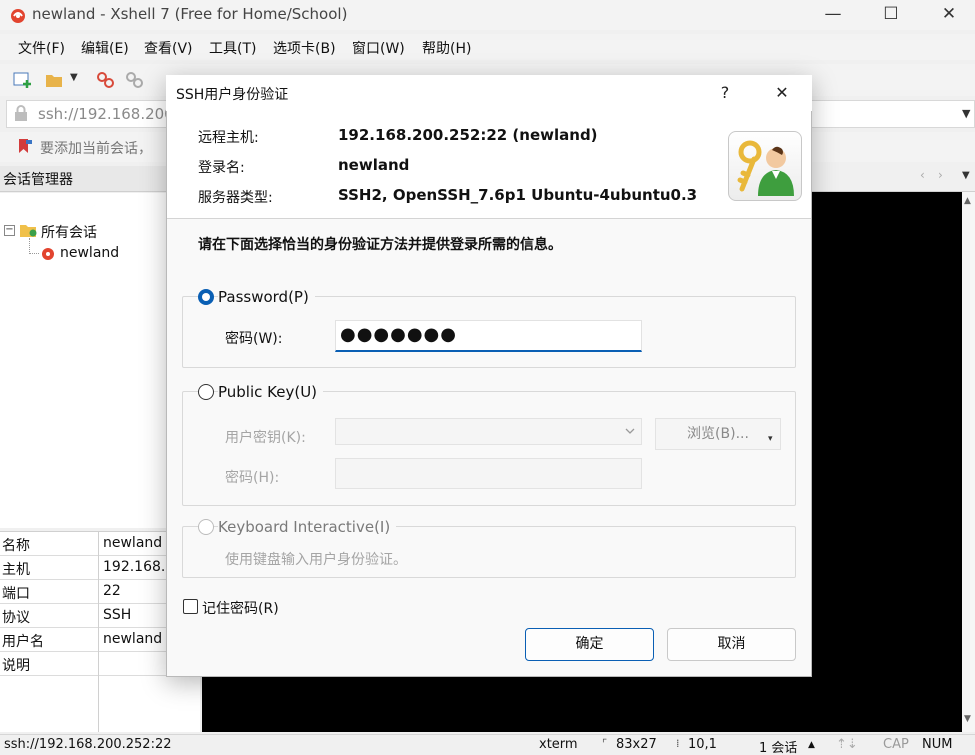 This screenshot has width=975, height=755. What do you see at coordinates (770, 439) in the screenshot?
I see `browse-dropdown-icon: ▾` at bounding box center [770, 439].